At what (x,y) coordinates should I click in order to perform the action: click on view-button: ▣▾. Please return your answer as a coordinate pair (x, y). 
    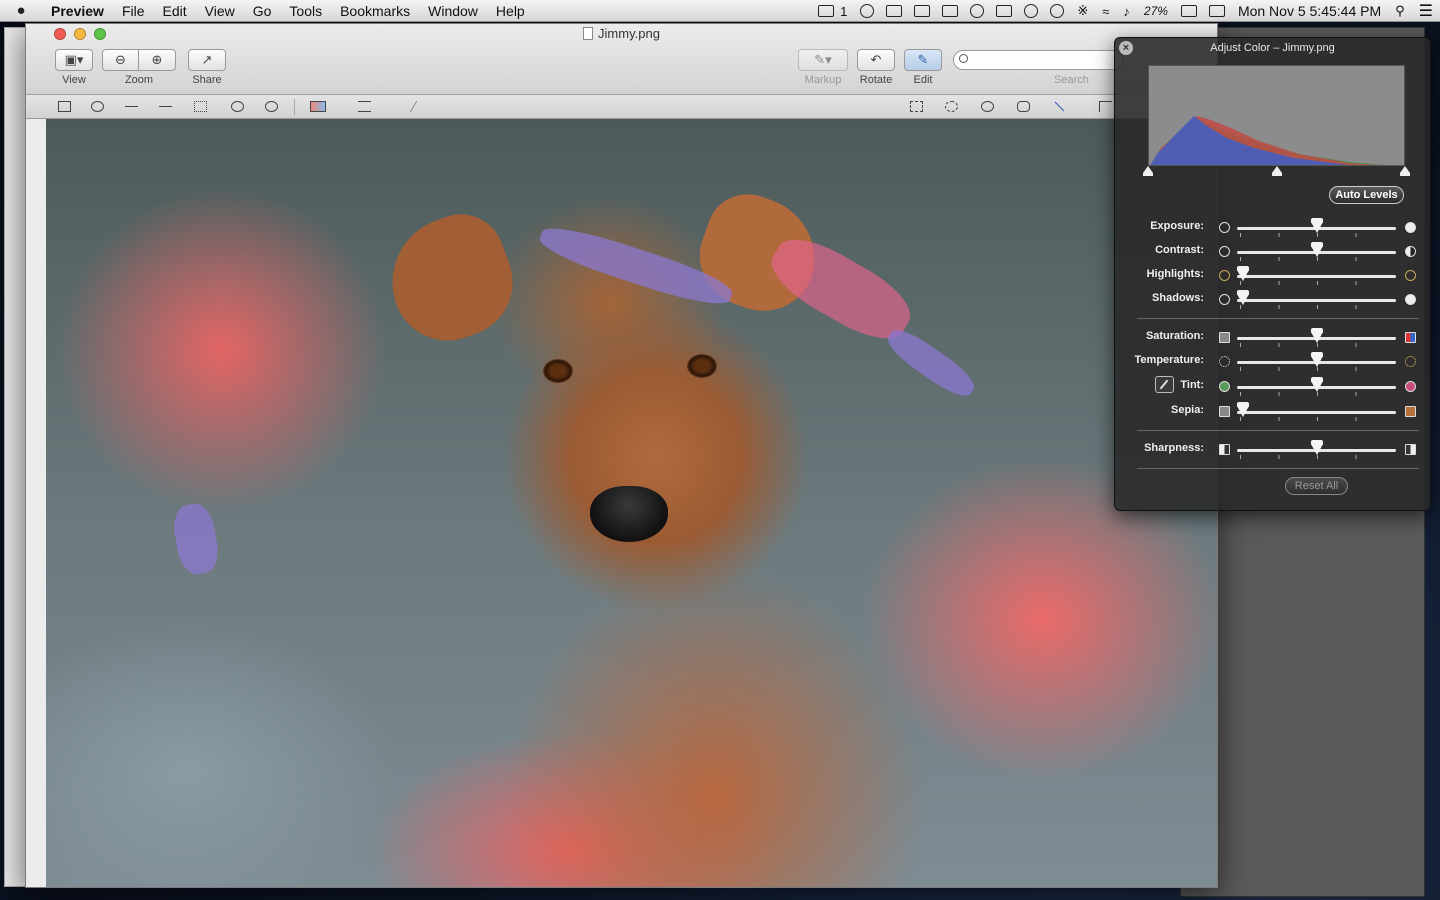
    Looking at the image, I should click on (74, 60).